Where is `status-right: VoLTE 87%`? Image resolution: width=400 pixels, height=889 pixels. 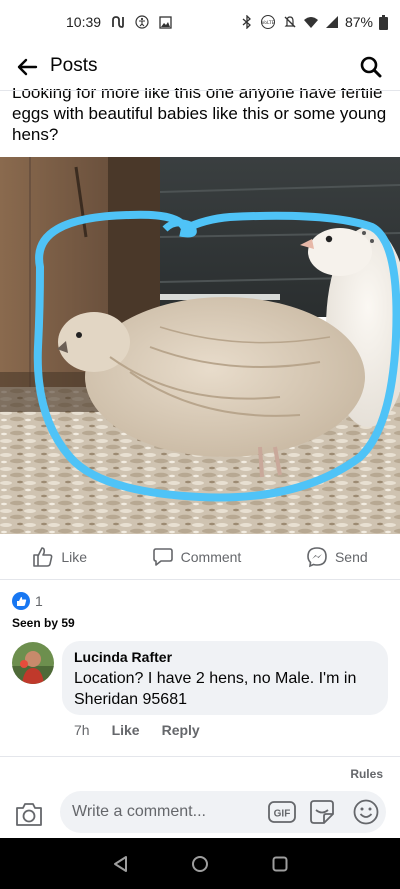 status-right: VoLTE 87% is located at coordinates (314, 22).